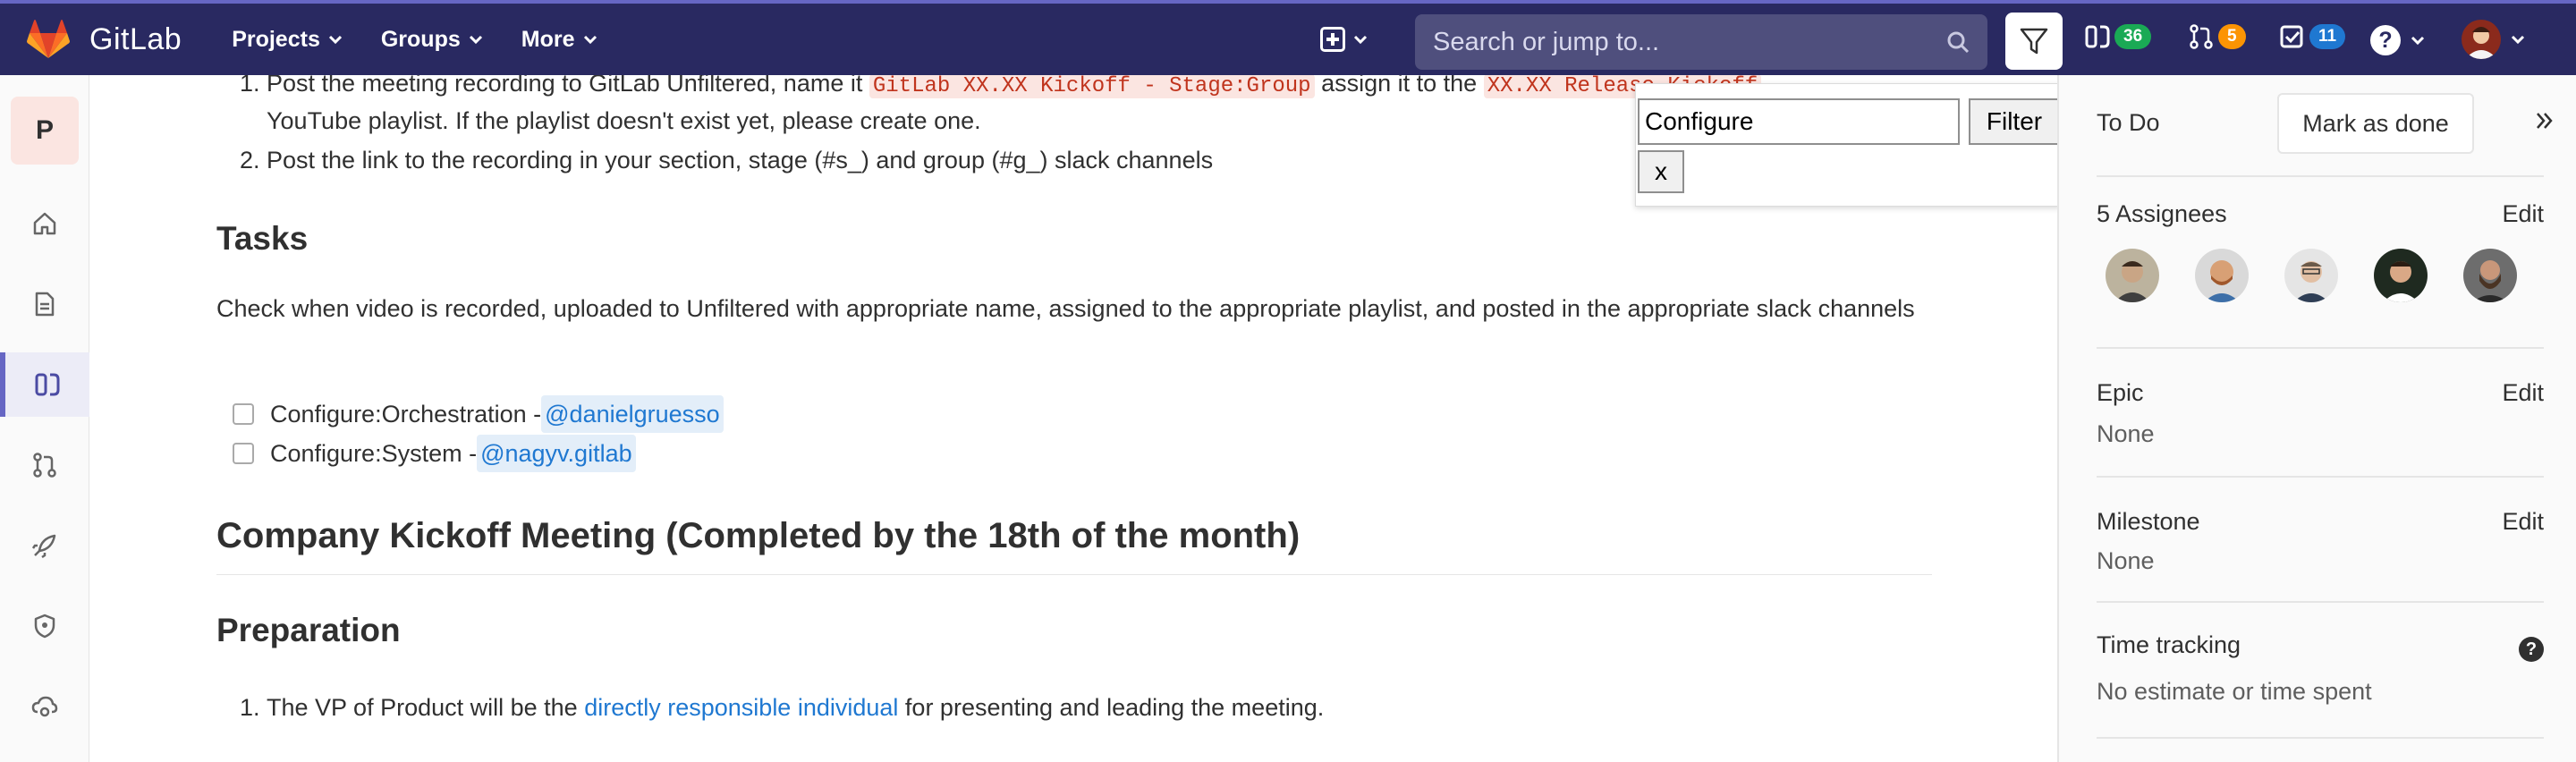  Describe the element at coordinates (406, 414) in the screenshot. I see `task-label: Configure:Orchestration -` at that location.